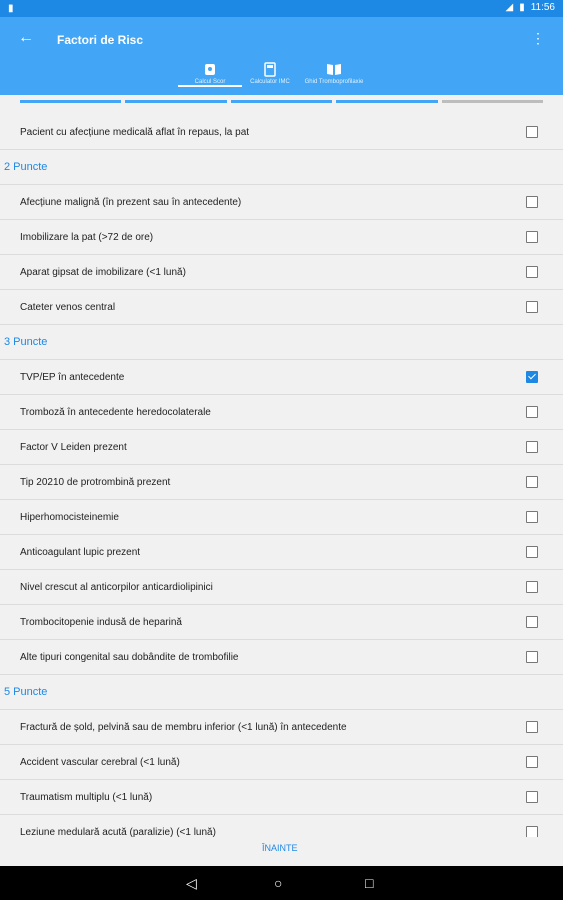 Image resolution: width=563 pixels, height=900 pixels. Describe the element at coordinates (270, 82) in the screenshot. I see `tab-label: Calculator IMC` at that location.